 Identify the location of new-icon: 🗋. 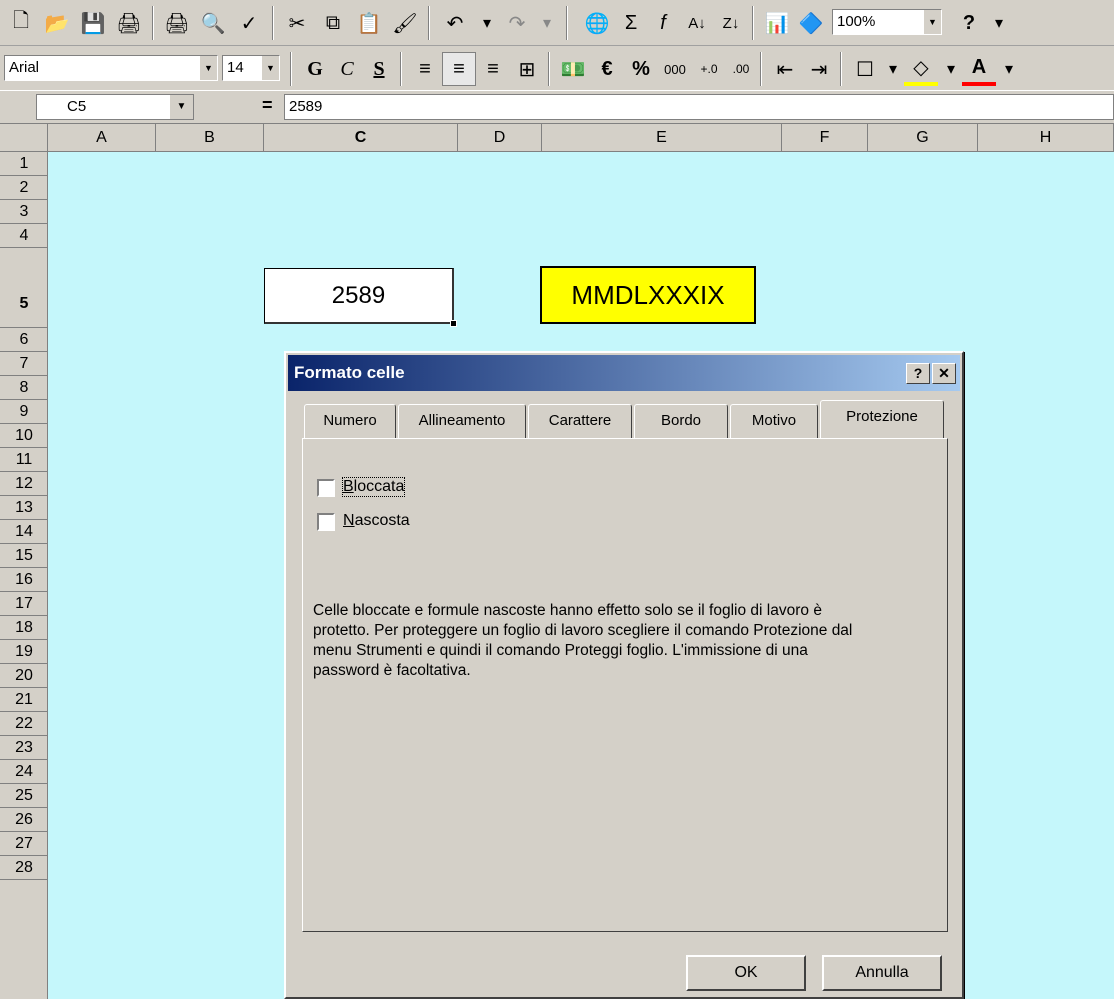
(21, 23).